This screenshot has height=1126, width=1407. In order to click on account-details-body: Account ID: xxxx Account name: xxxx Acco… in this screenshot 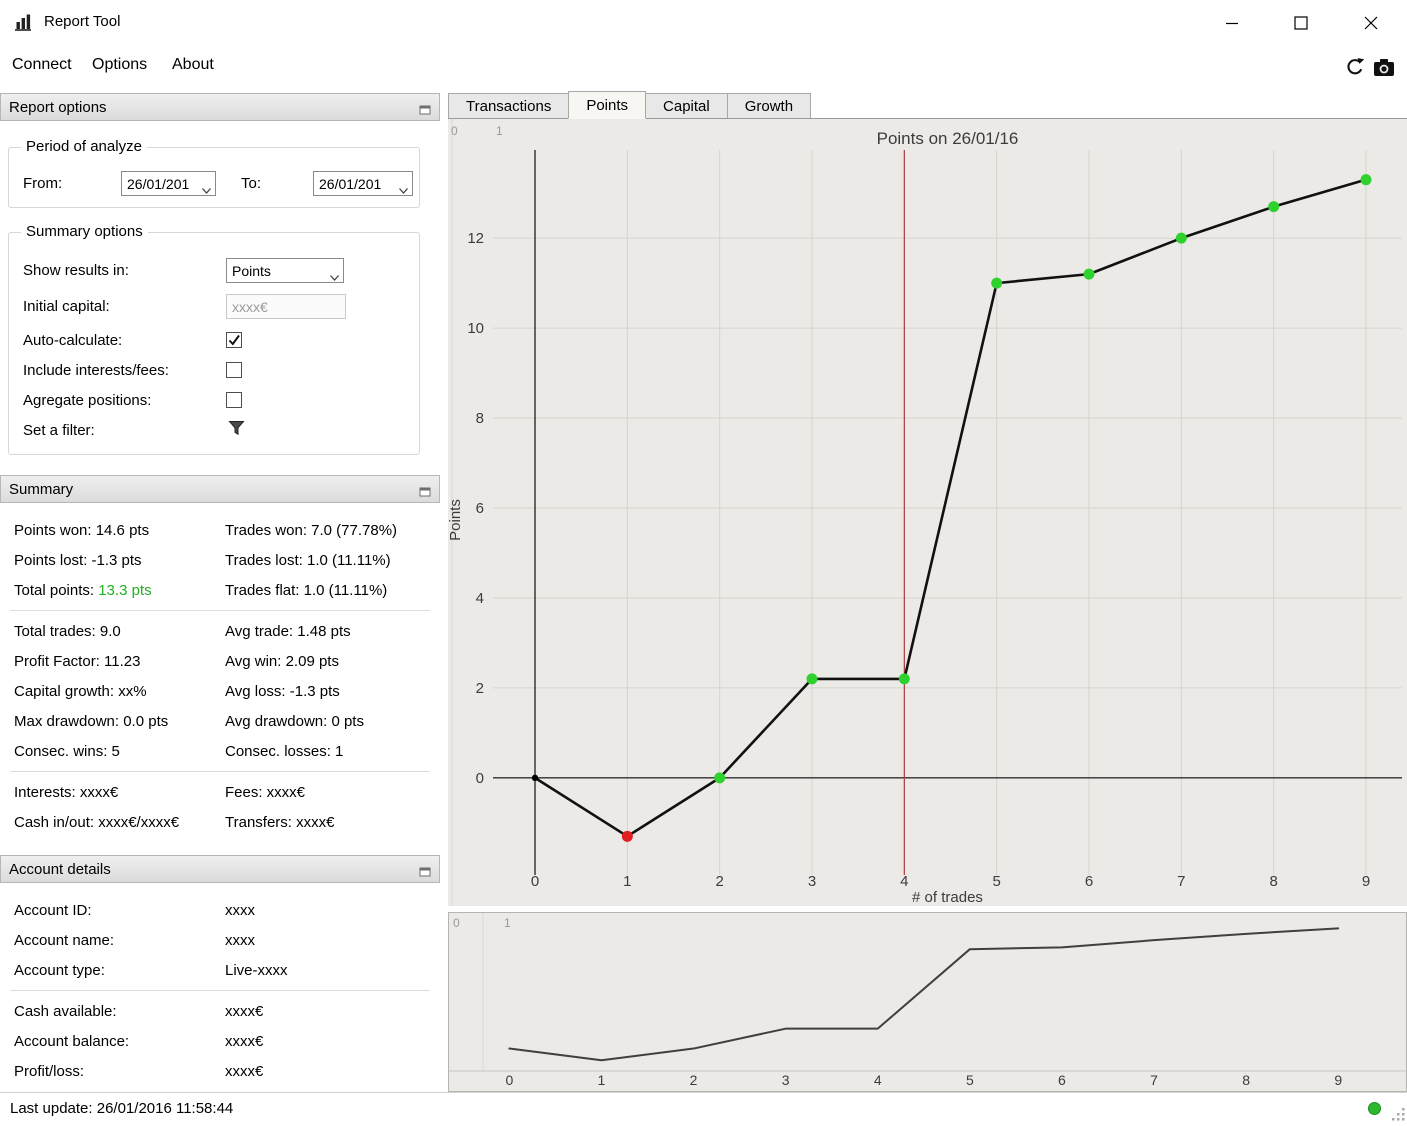, I will do `click(220, 984)`.